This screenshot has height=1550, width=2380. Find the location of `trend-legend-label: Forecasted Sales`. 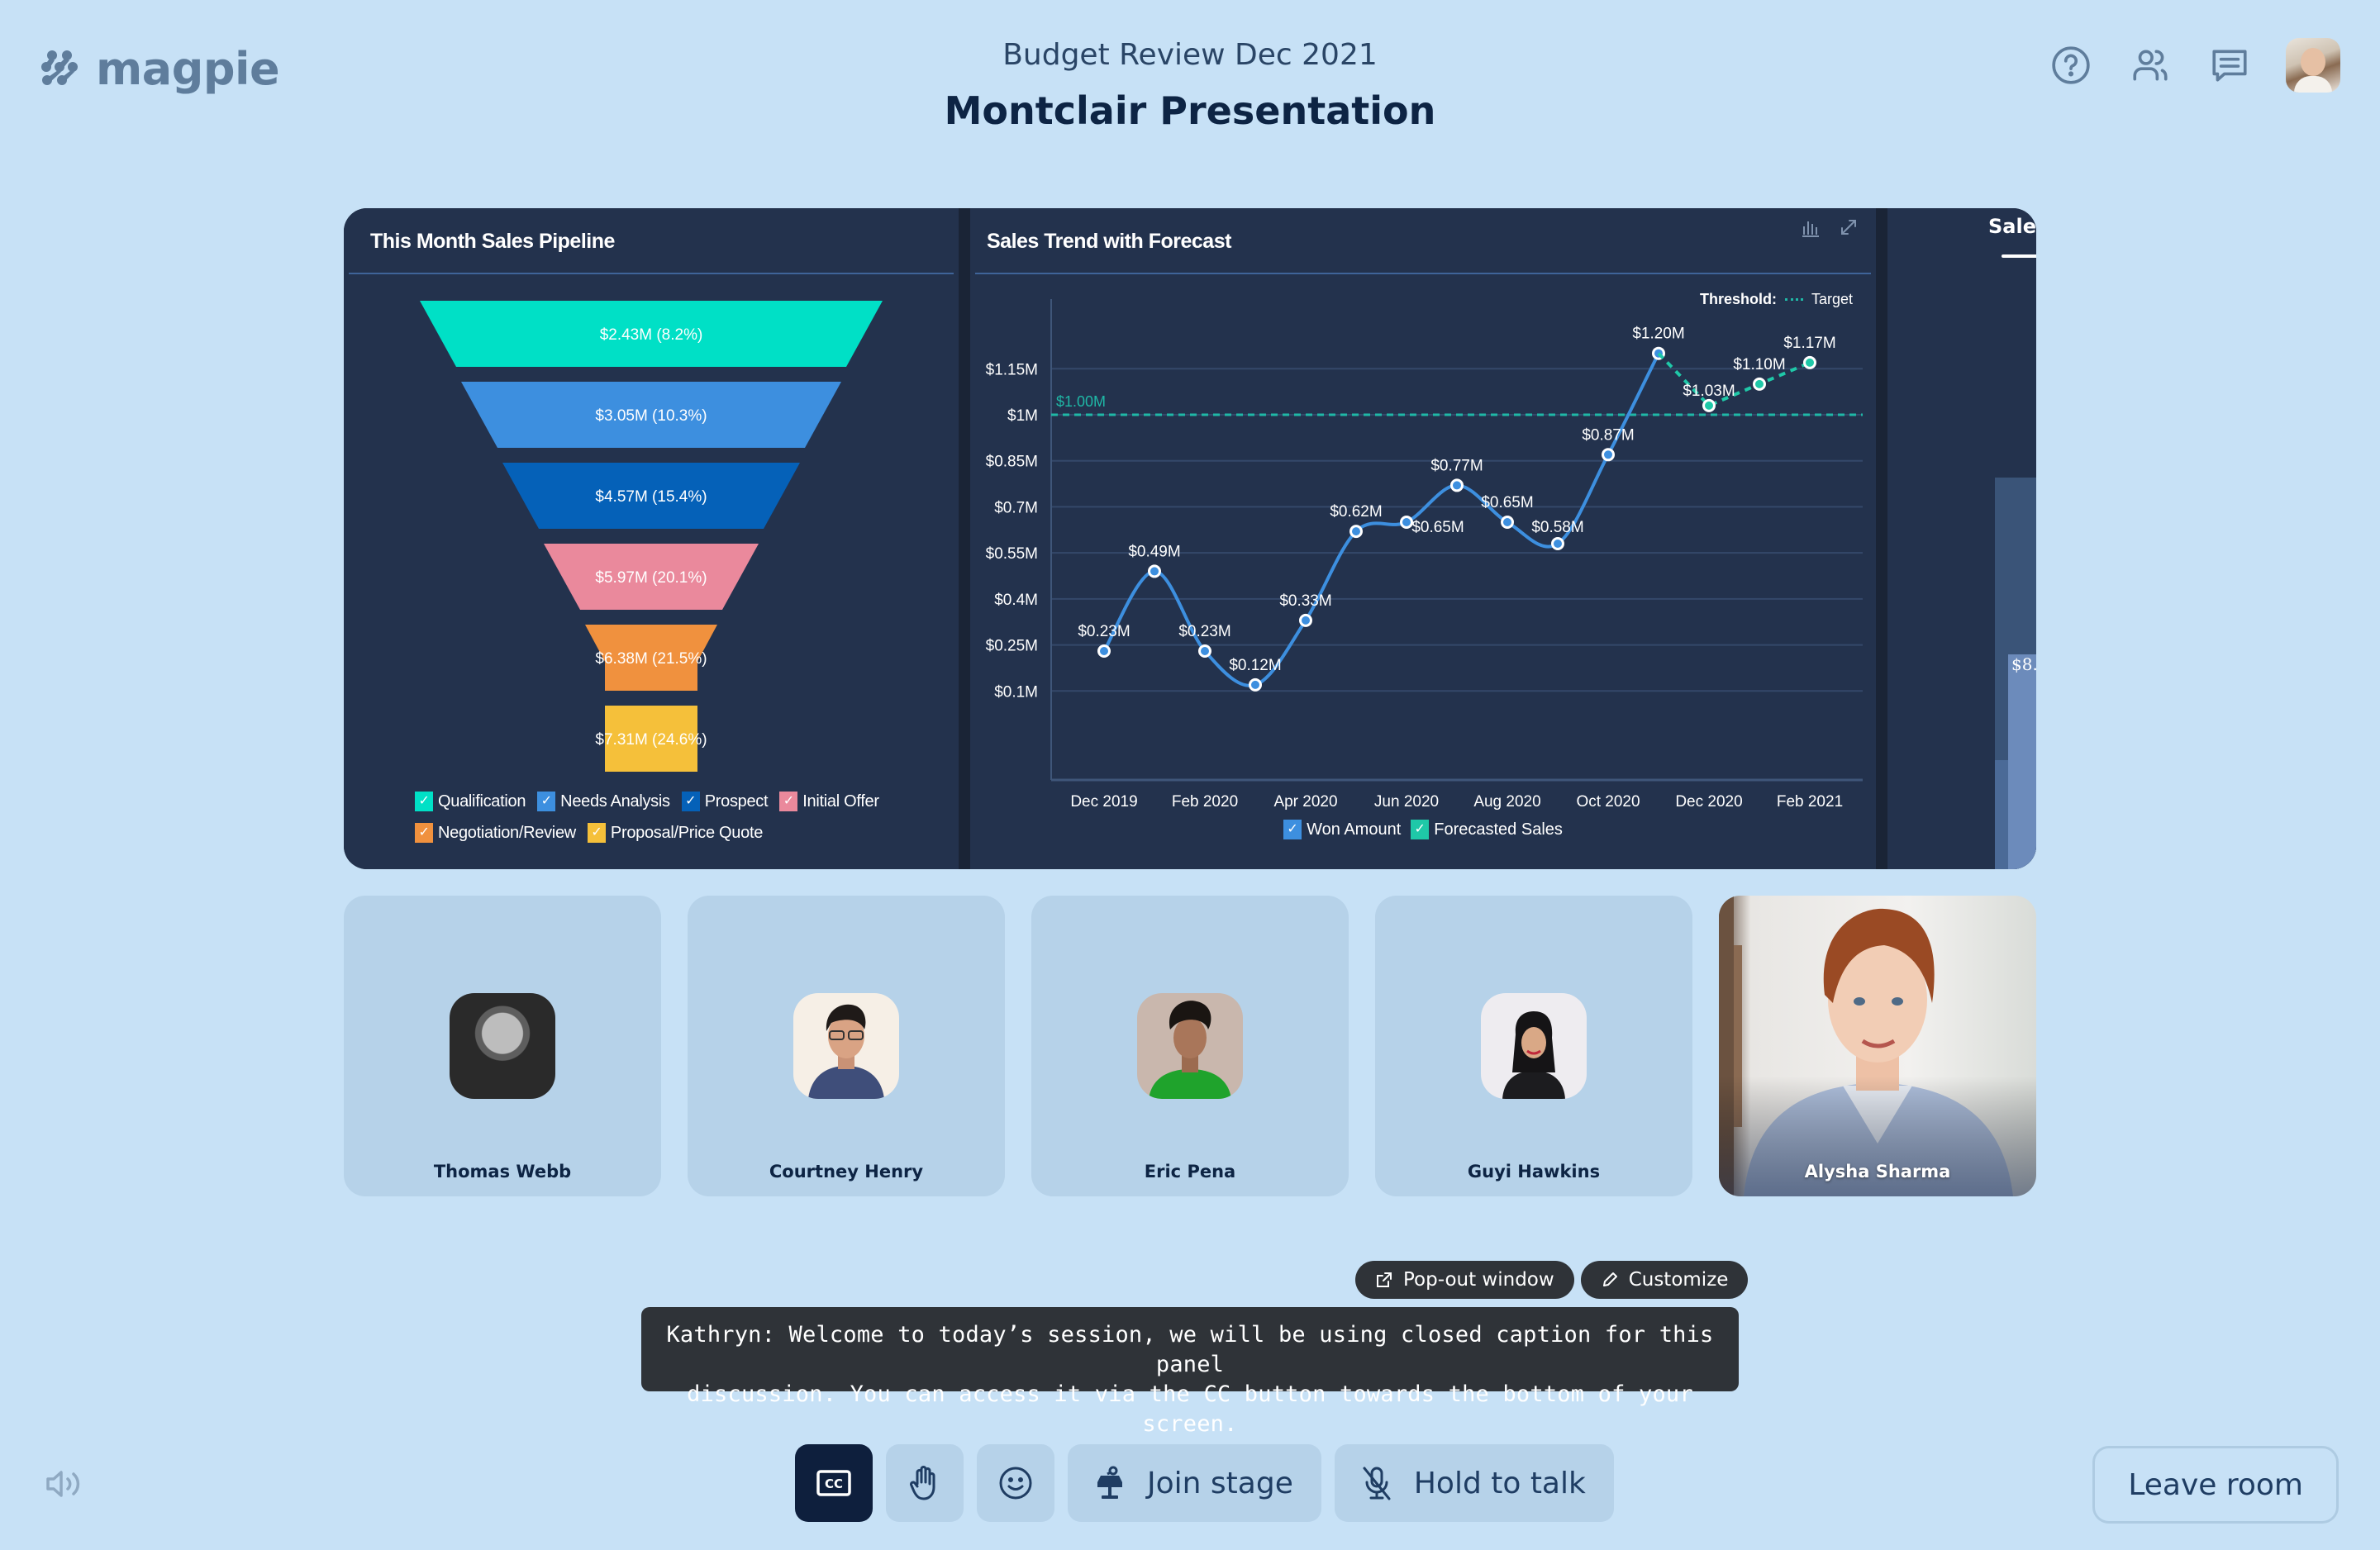

trend-legend-label: Forecasted Sales is located at coordinates (1498, 829).